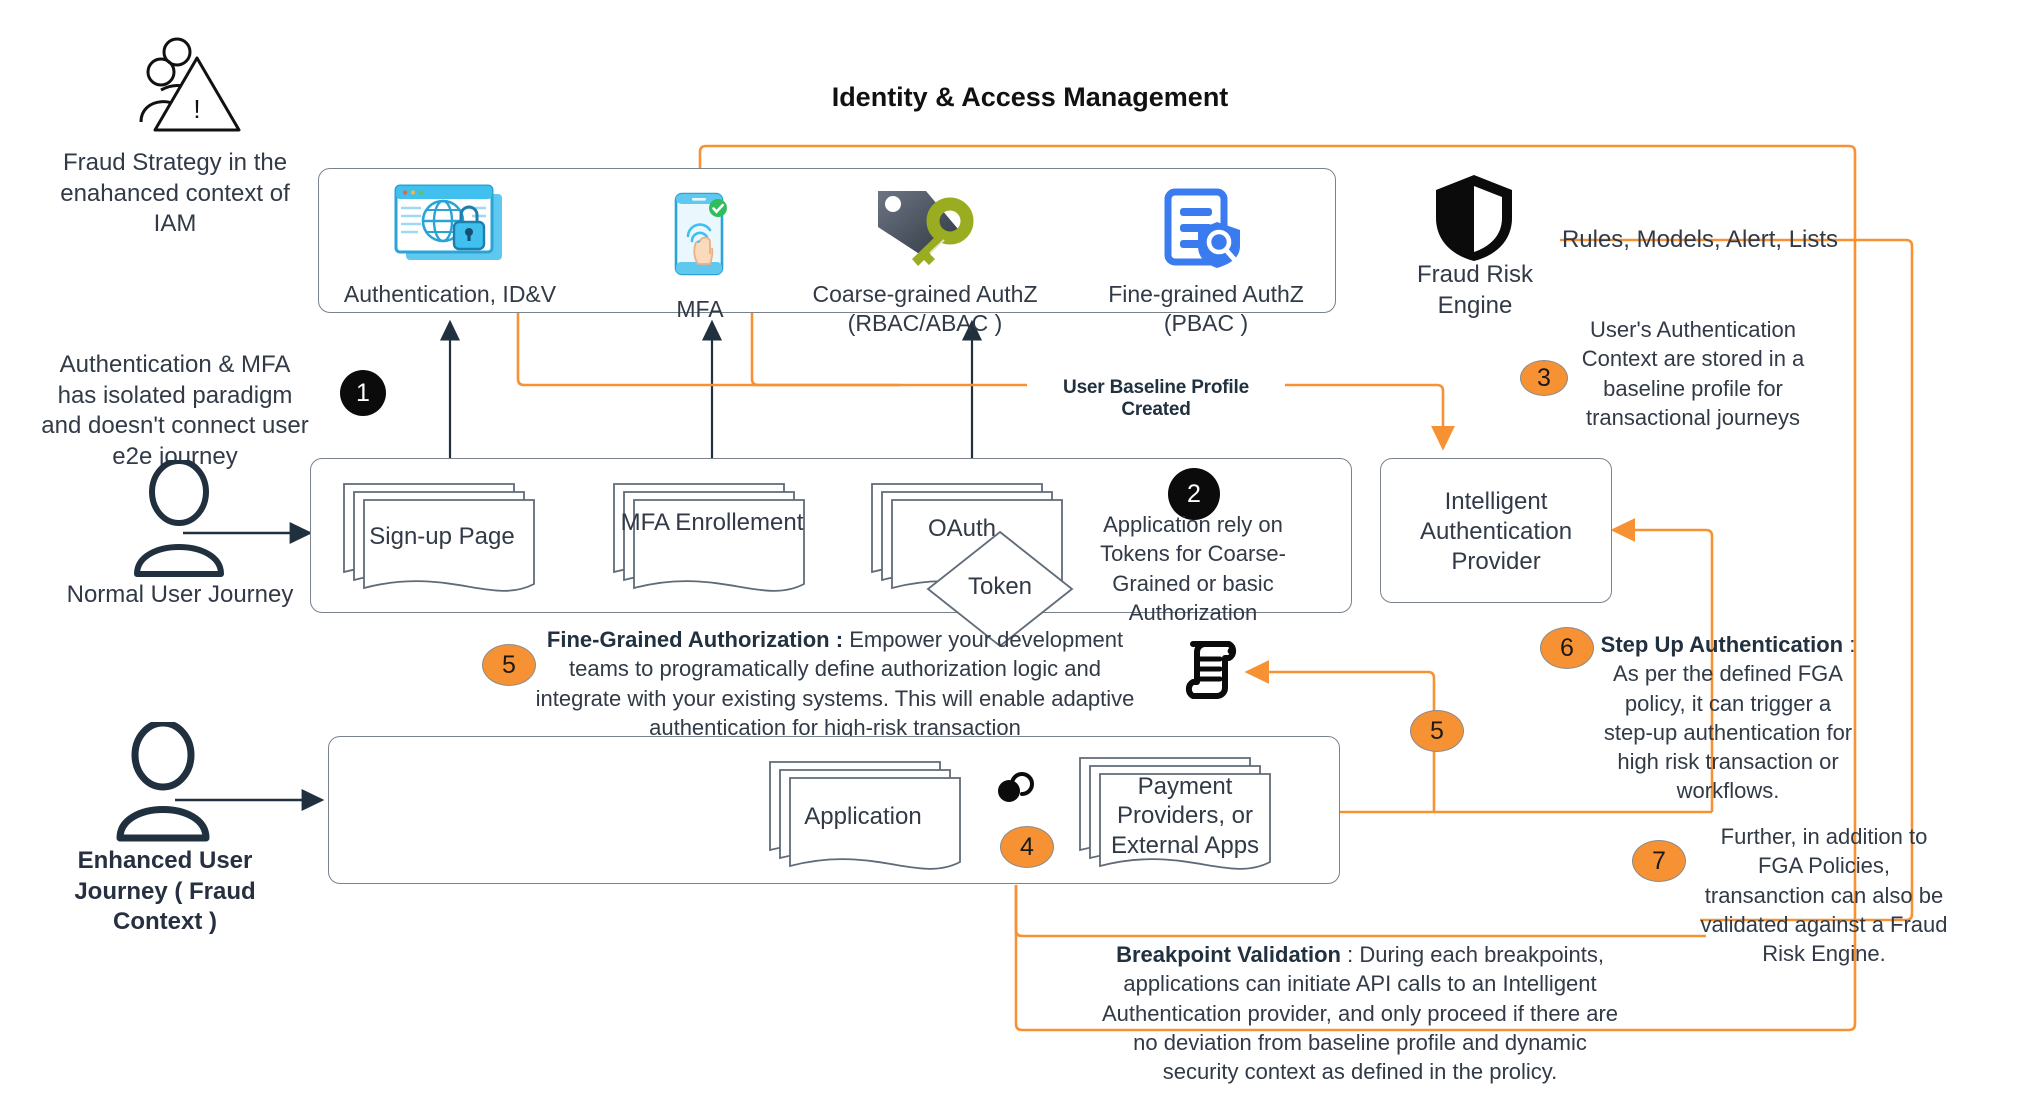 The image size is (2020, 1120). What do you see at coordinates (700, 309) in the screenshot?
I see `tile-label-mfa: MFA` at bounding box center [700, 309].